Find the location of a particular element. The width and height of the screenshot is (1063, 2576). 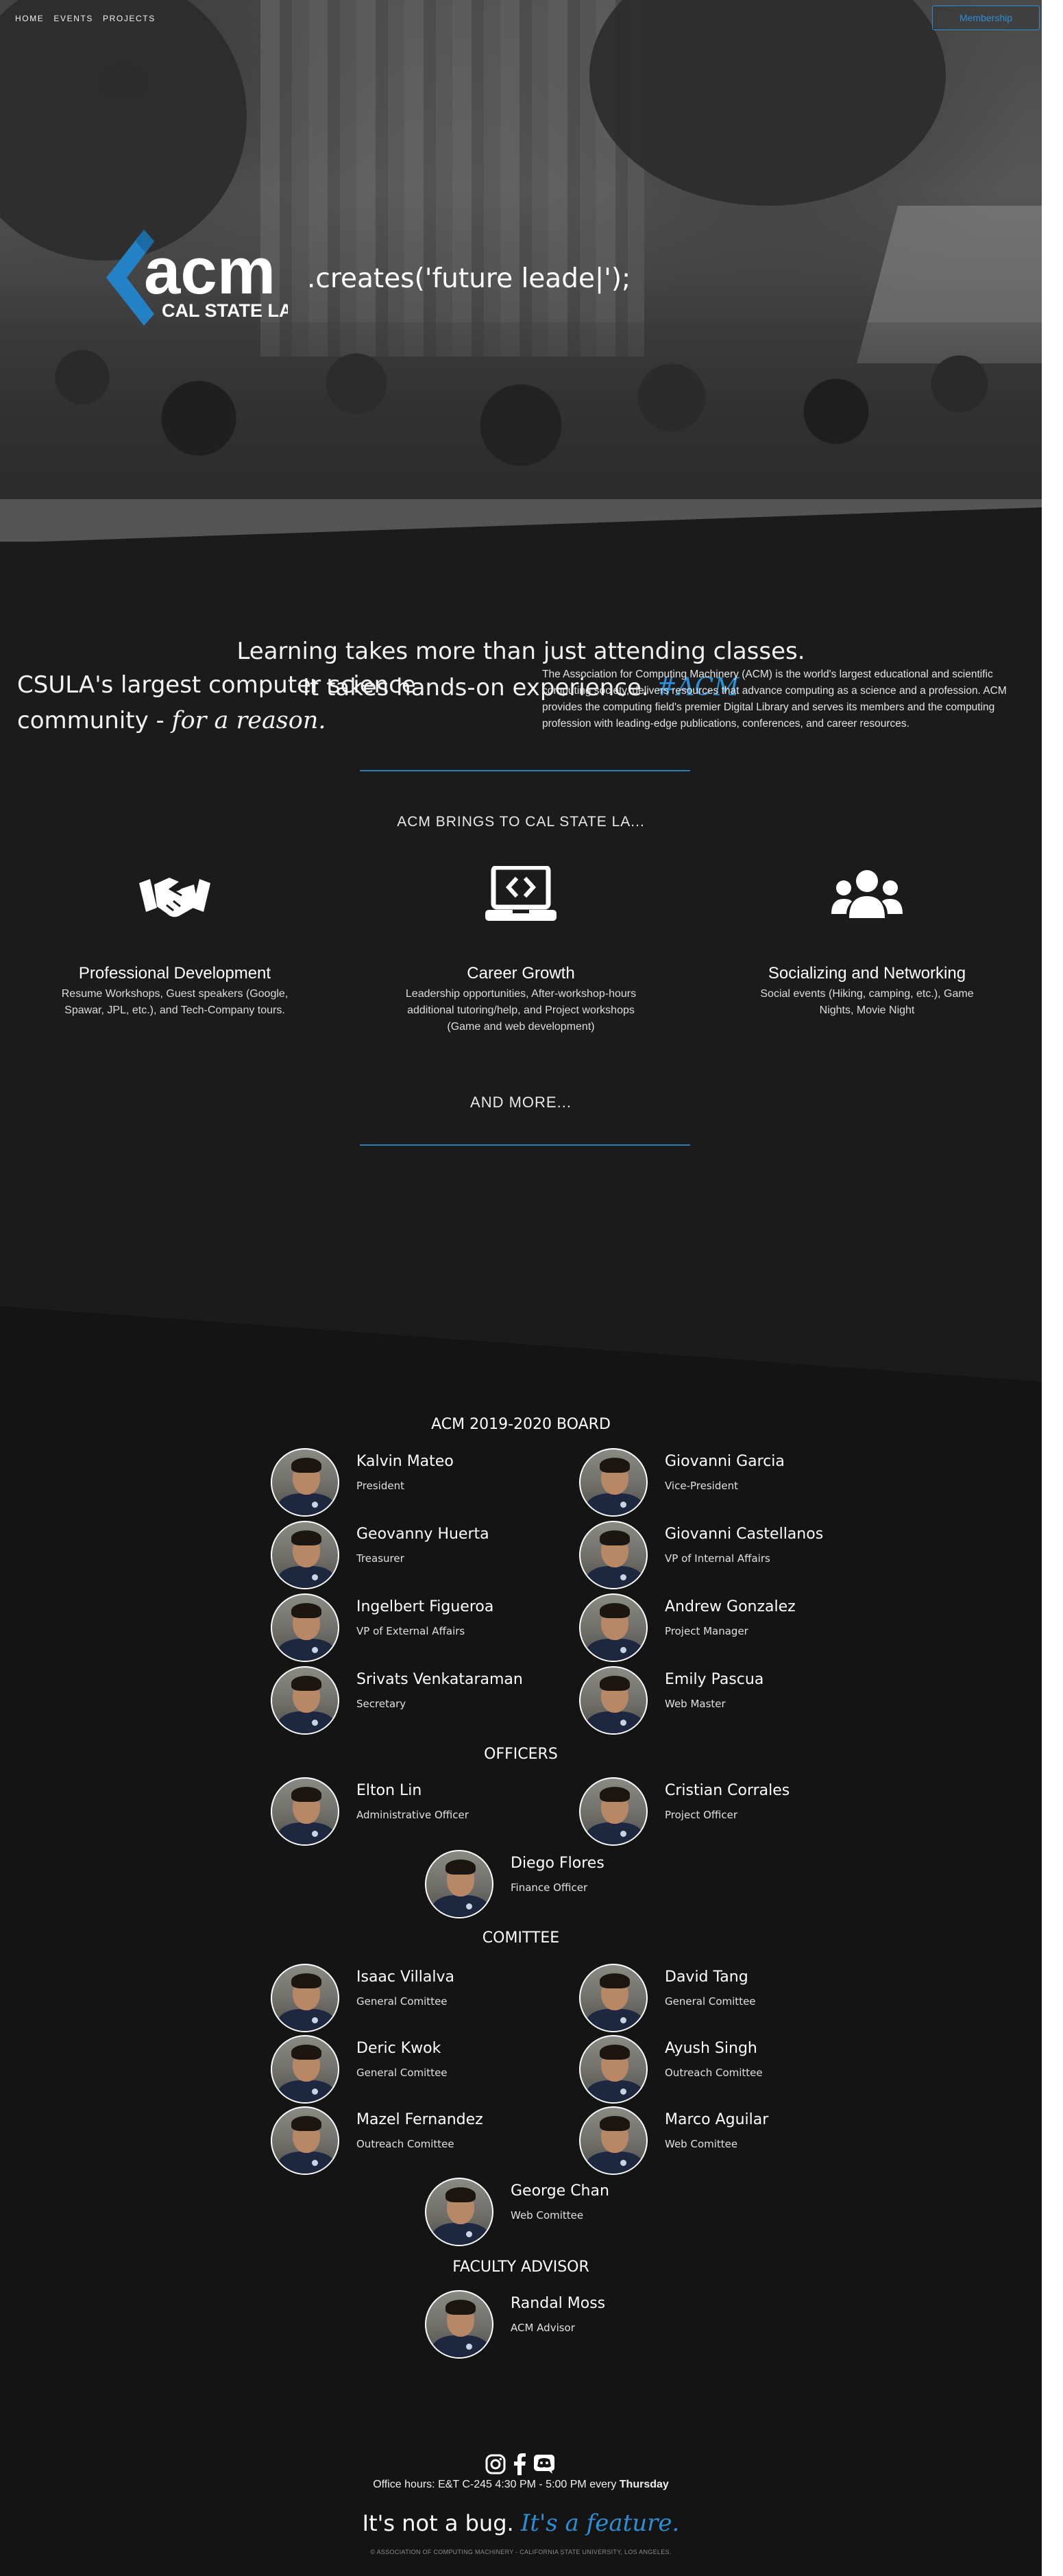

member-name: Giovanni Castellanos is located at coordinates (744, 1534).